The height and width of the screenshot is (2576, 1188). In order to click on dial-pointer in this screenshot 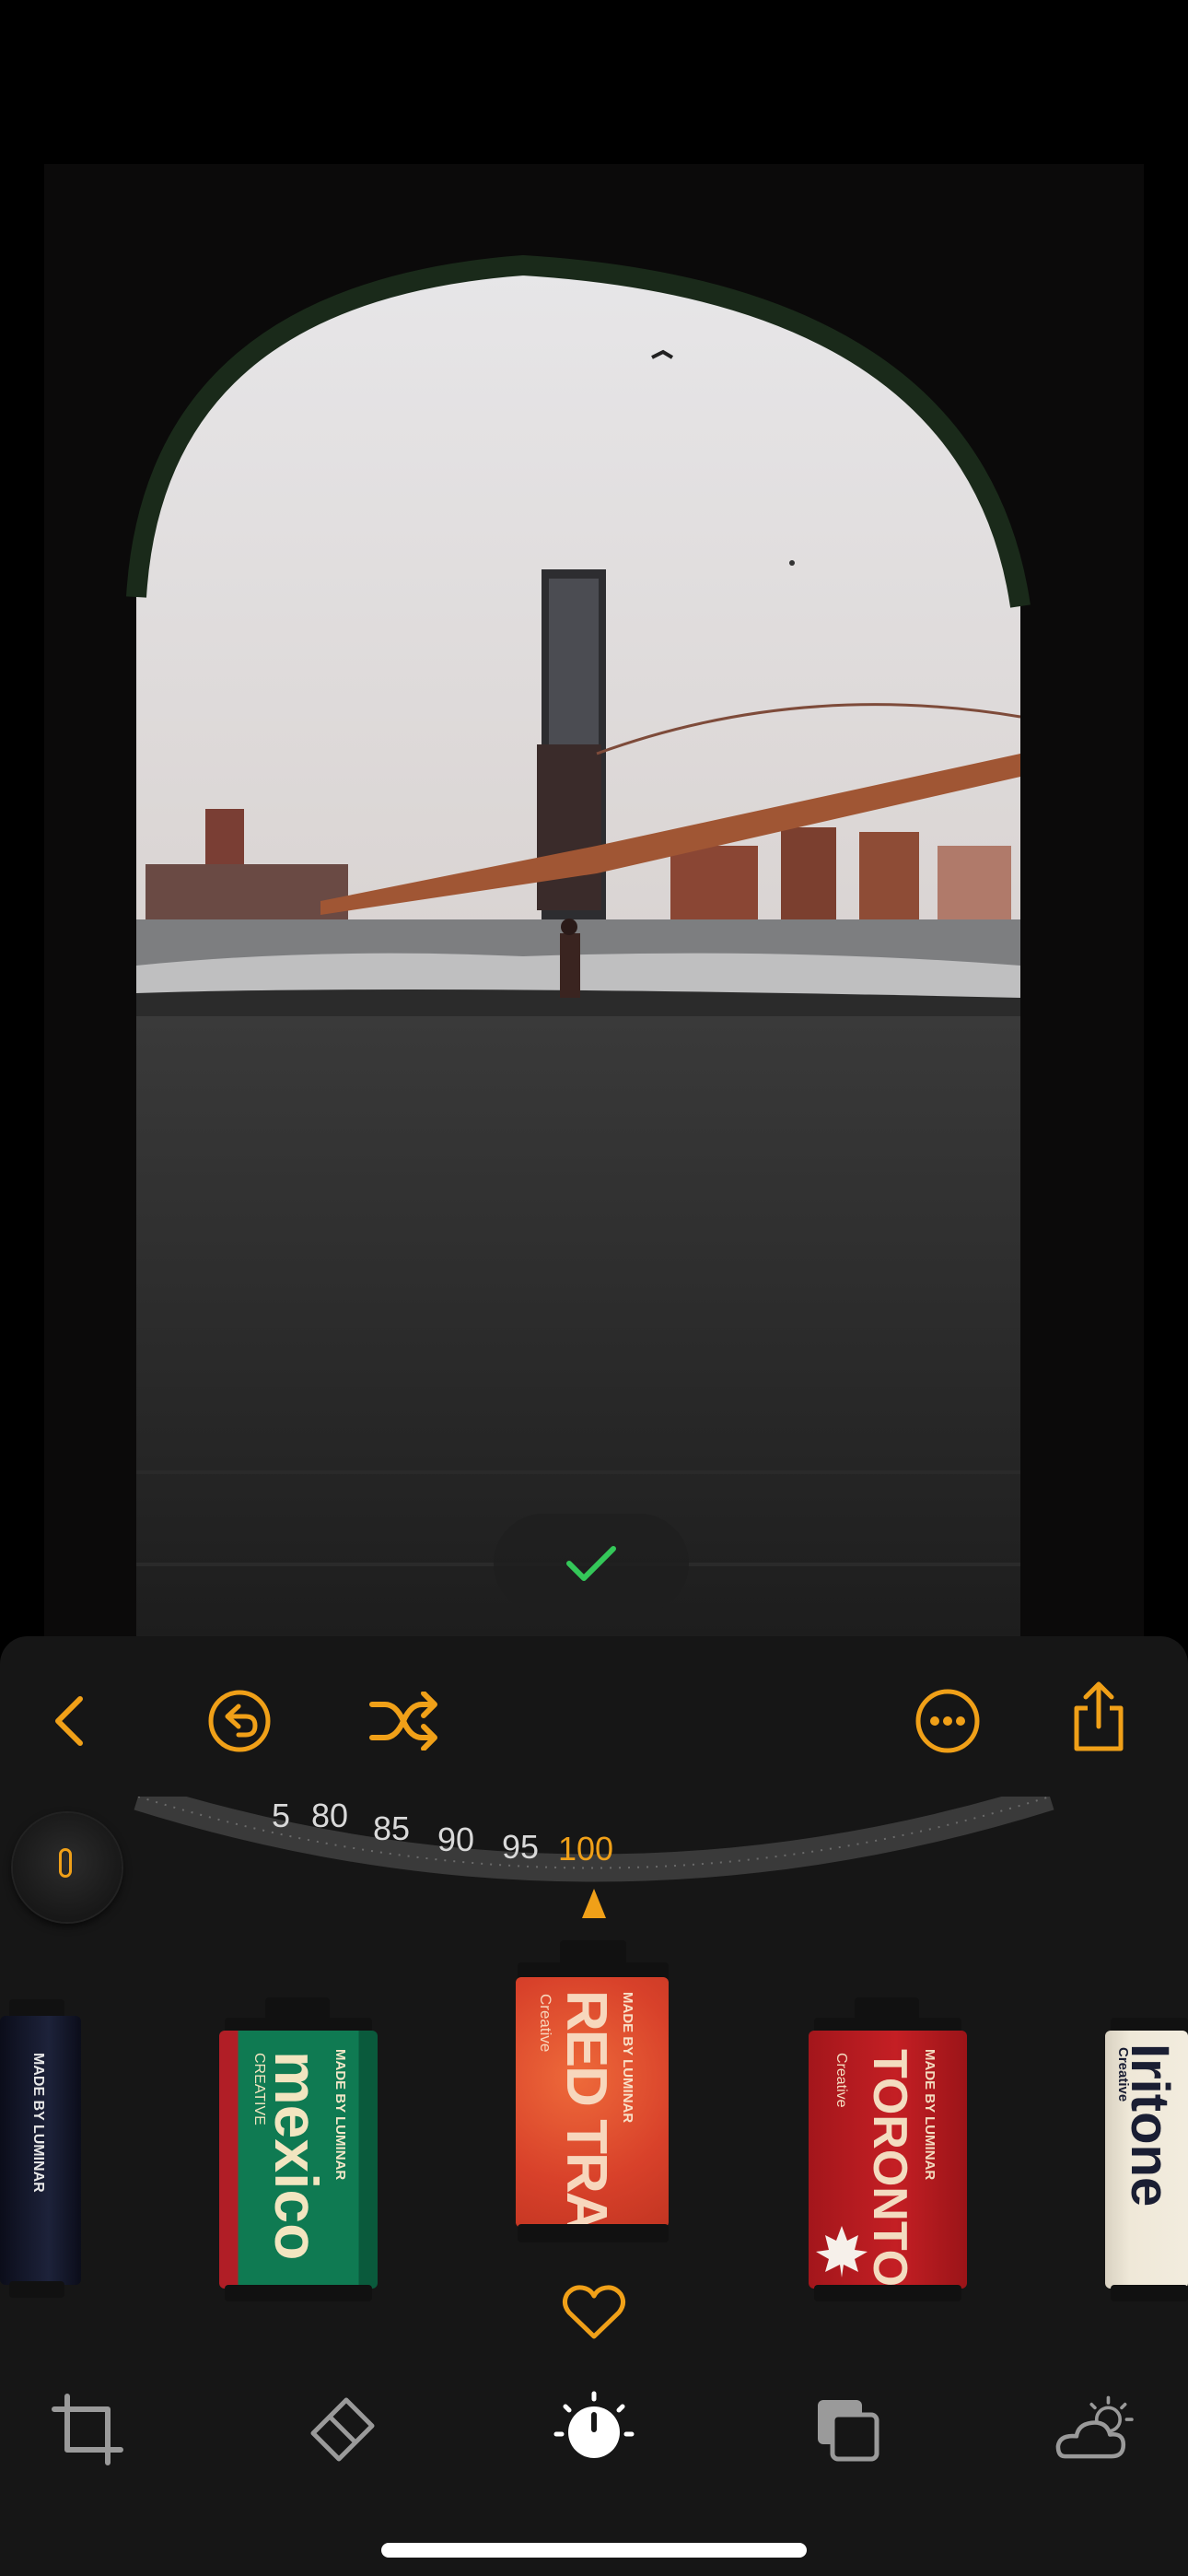, I will do `click(594, 1906)`.